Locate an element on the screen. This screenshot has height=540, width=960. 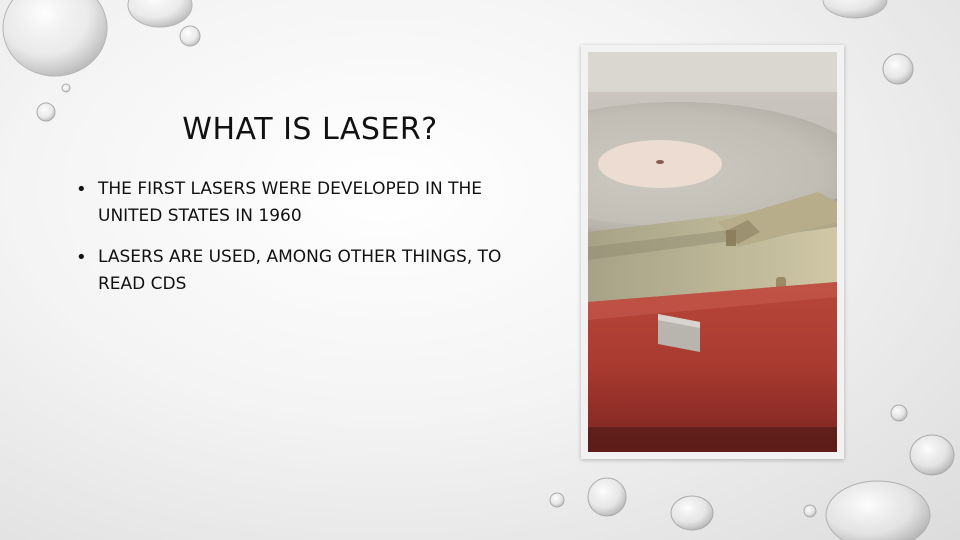
slide-title: What is laser? is located at coordinates (310, 129).